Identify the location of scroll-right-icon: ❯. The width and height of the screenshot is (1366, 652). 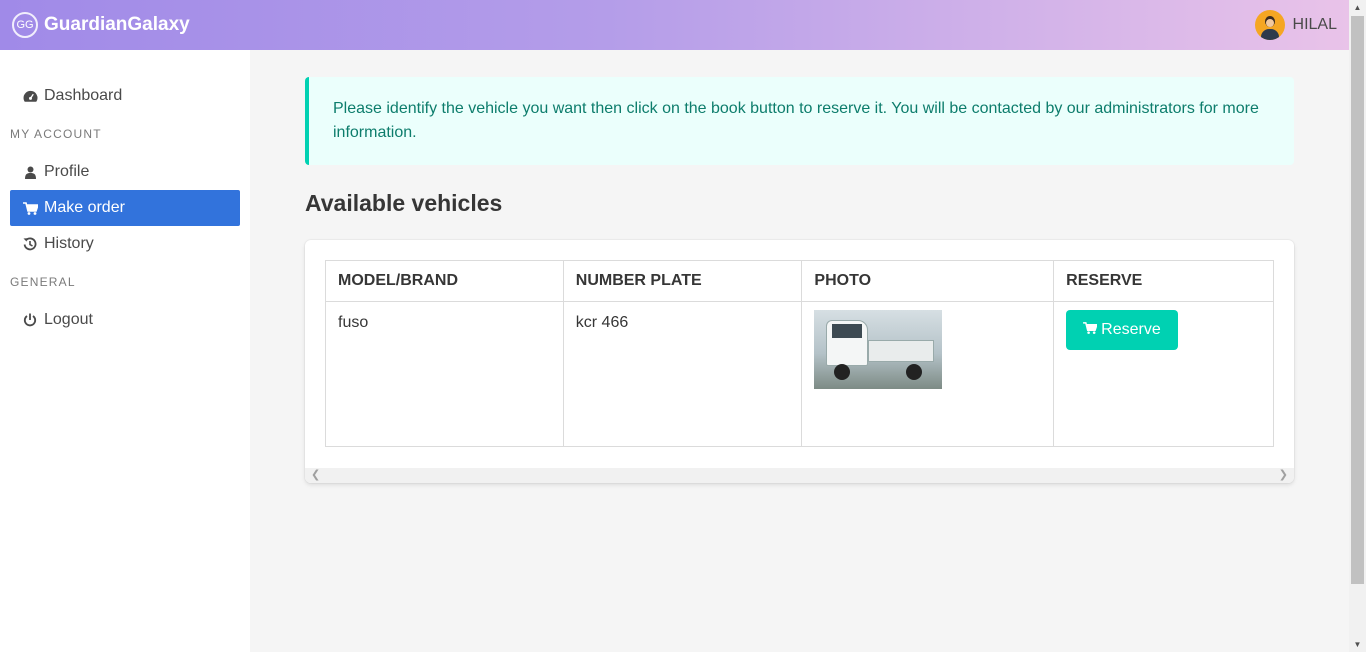
(1283, 475).